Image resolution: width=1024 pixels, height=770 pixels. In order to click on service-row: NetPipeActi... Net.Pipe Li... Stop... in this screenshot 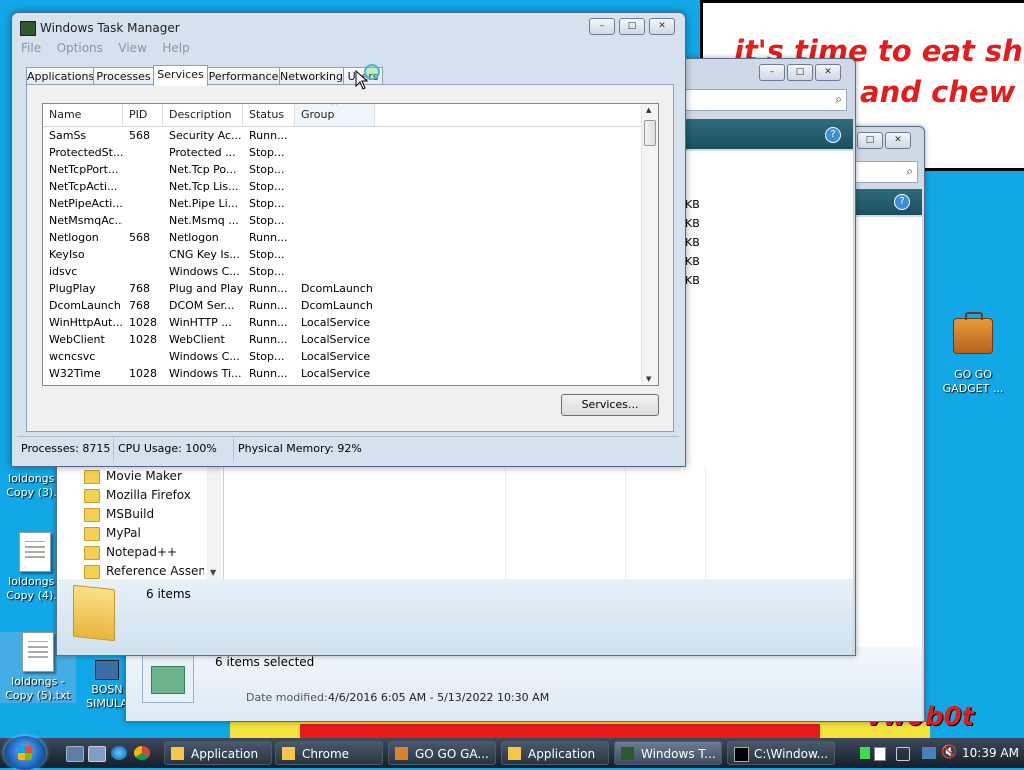, I will do `click(343, 203)`.